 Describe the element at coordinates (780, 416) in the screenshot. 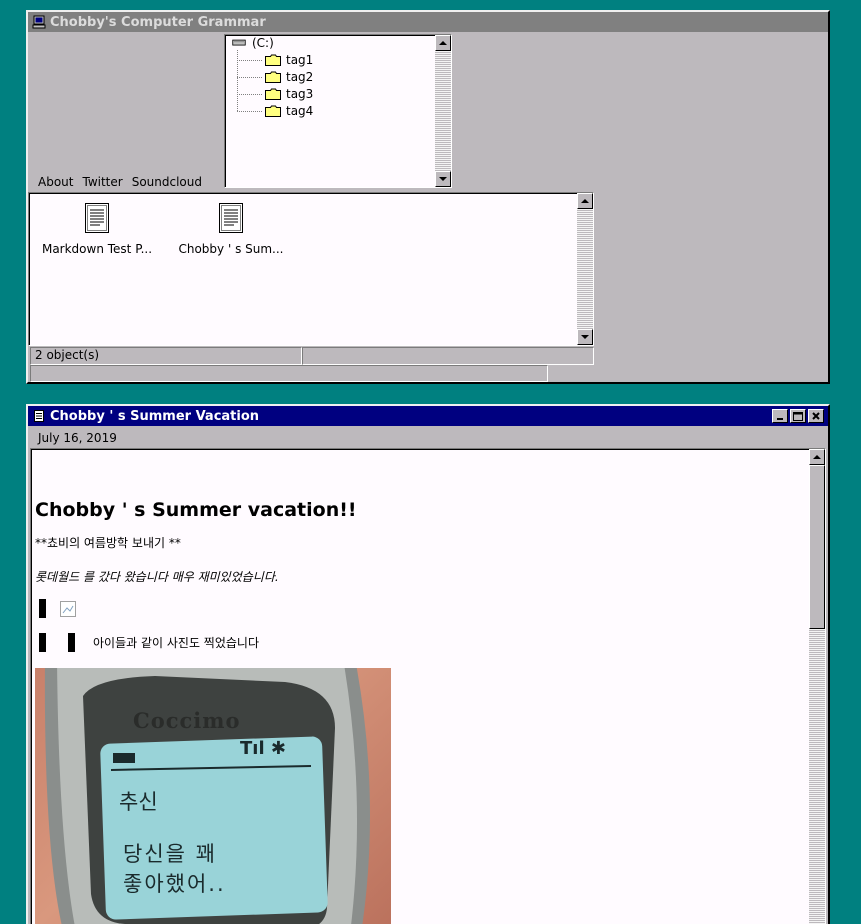

I see `minimize-button` at that location.